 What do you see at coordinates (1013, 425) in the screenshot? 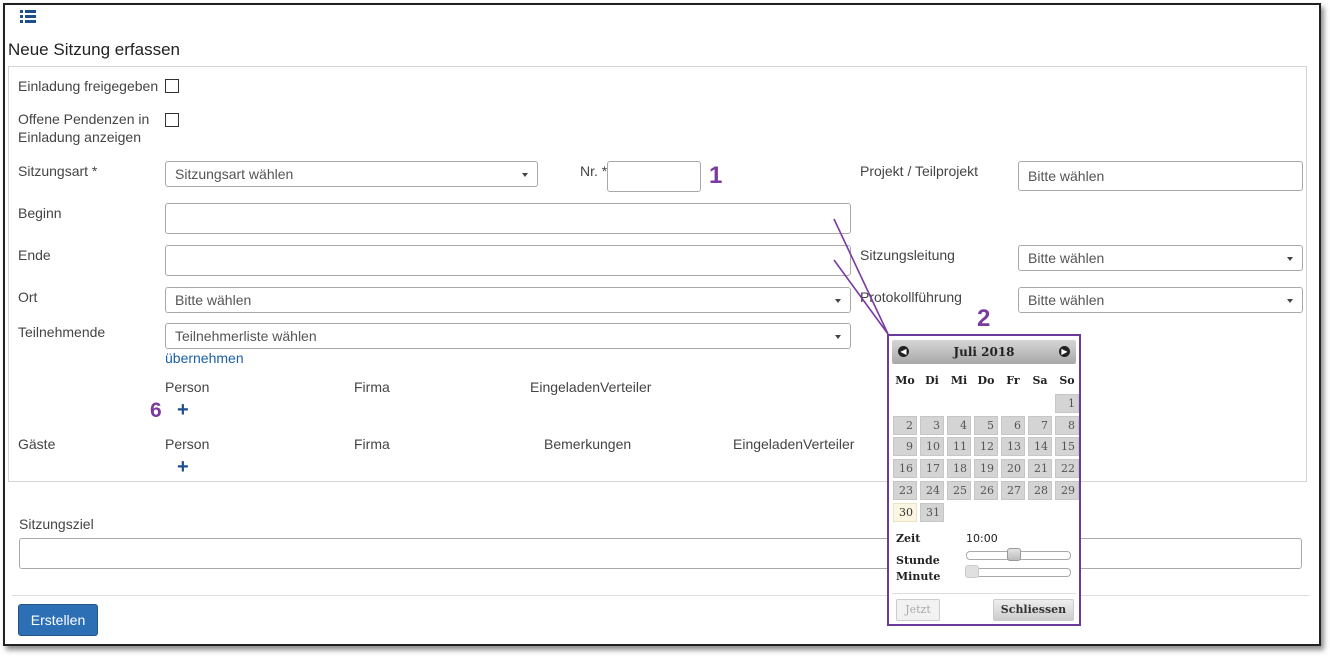
I see `calendar-day: 6` at bounding box center [1013, 425].